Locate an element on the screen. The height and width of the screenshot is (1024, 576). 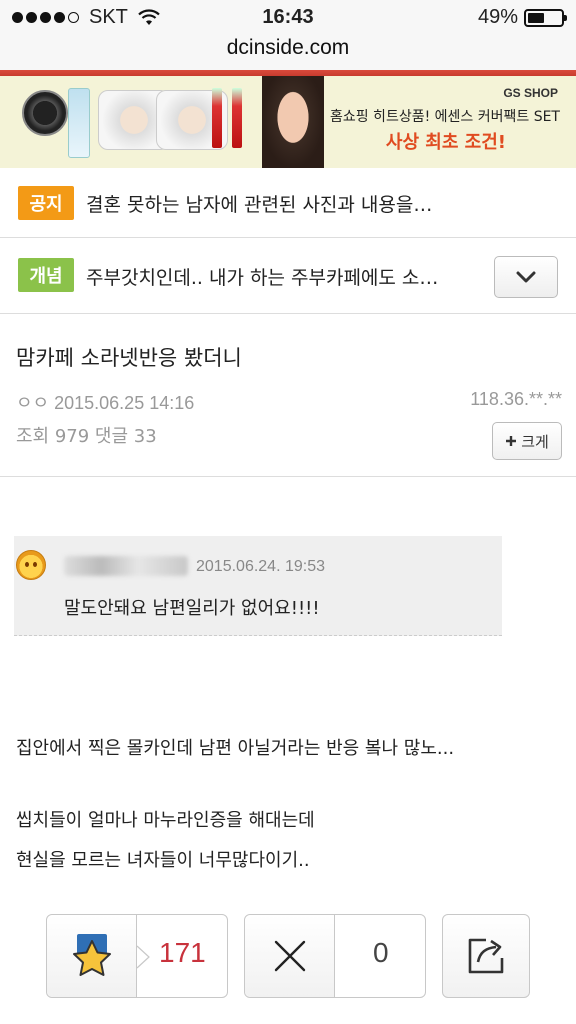
ad-brand-logo is located at coordinates (45, 113).